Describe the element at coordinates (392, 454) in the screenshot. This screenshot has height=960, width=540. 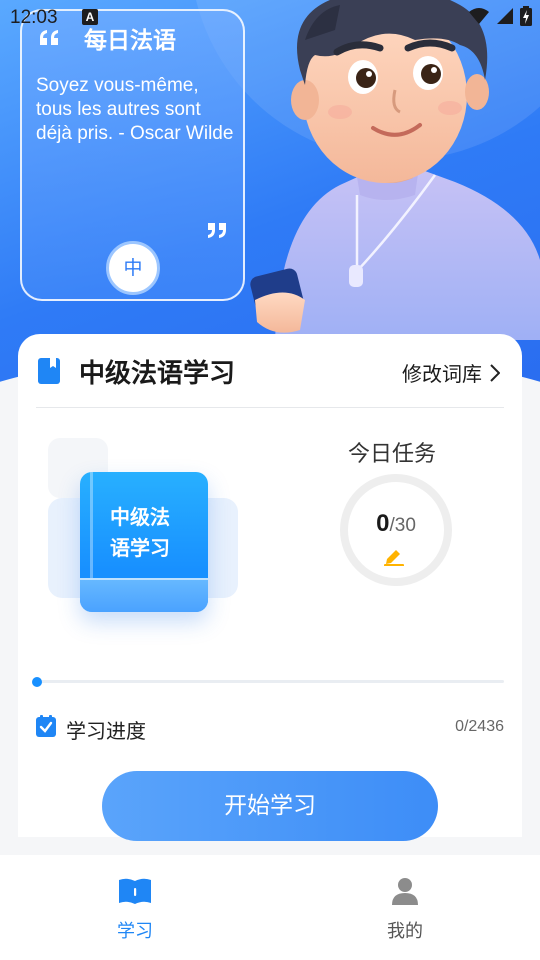
I see `today-task-label: 今日任务` at that location.